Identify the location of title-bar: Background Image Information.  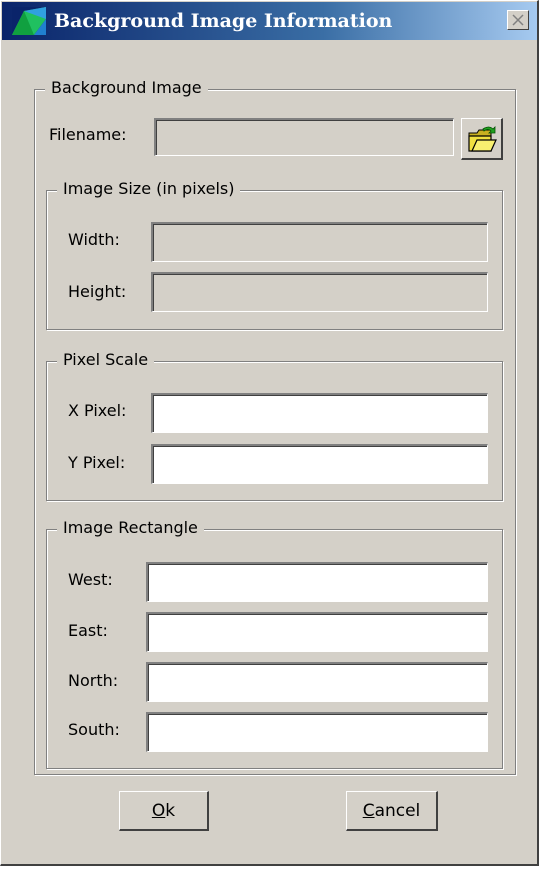
(269, 21).